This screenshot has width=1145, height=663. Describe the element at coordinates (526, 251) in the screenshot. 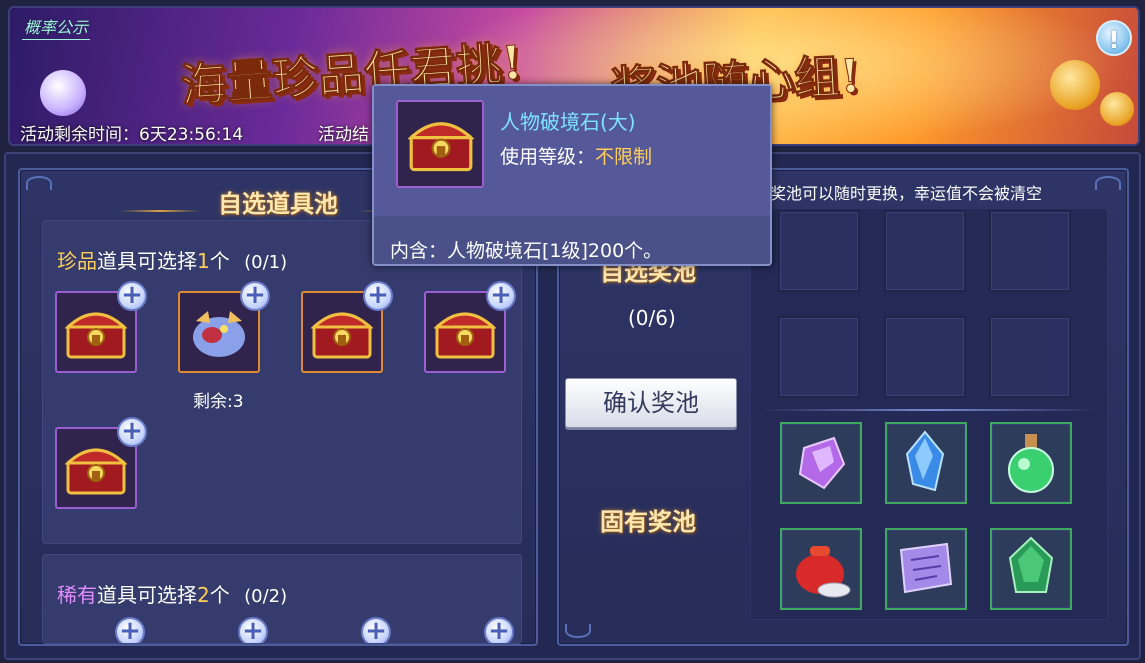

I see `tooltip-description: 内含：人物破境石[1级]200个。` at that location.